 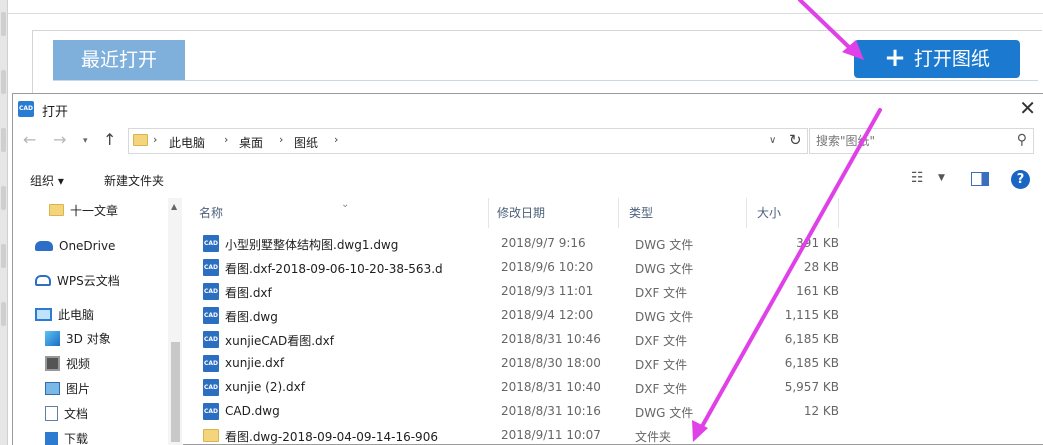 What do you see at coordinates (795, 140) in the screenshot?
I see `refresh-icon: ↻` at bounding box center [795, 140].